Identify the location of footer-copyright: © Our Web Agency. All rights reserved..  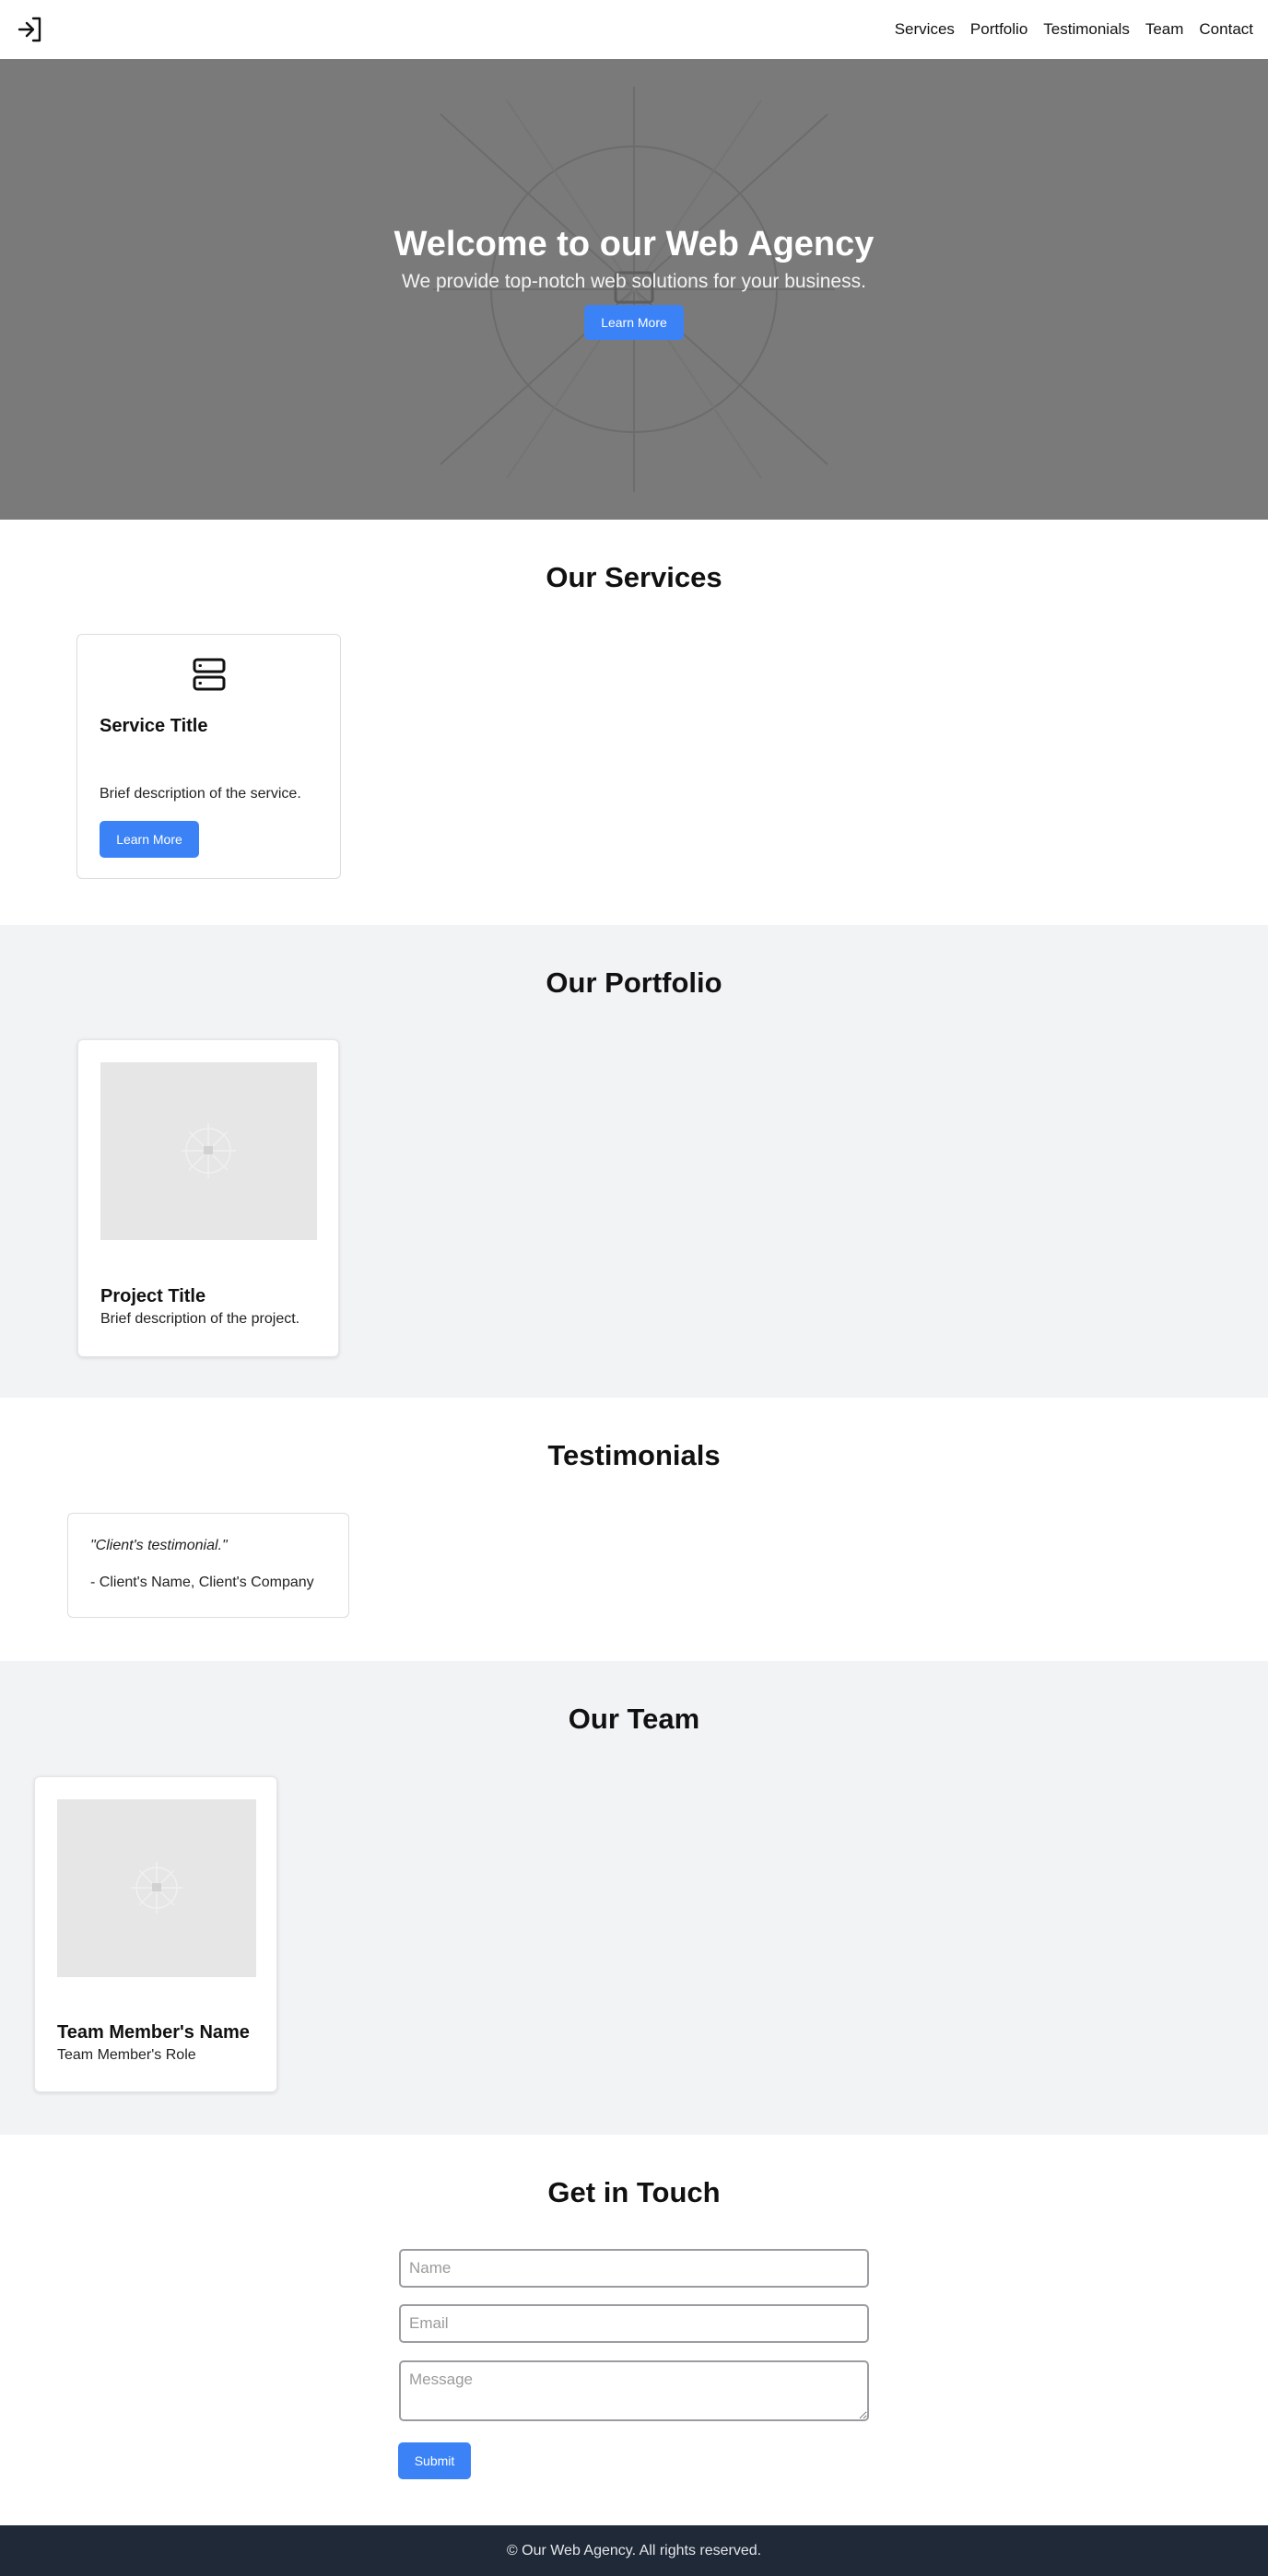
(634, 2550).